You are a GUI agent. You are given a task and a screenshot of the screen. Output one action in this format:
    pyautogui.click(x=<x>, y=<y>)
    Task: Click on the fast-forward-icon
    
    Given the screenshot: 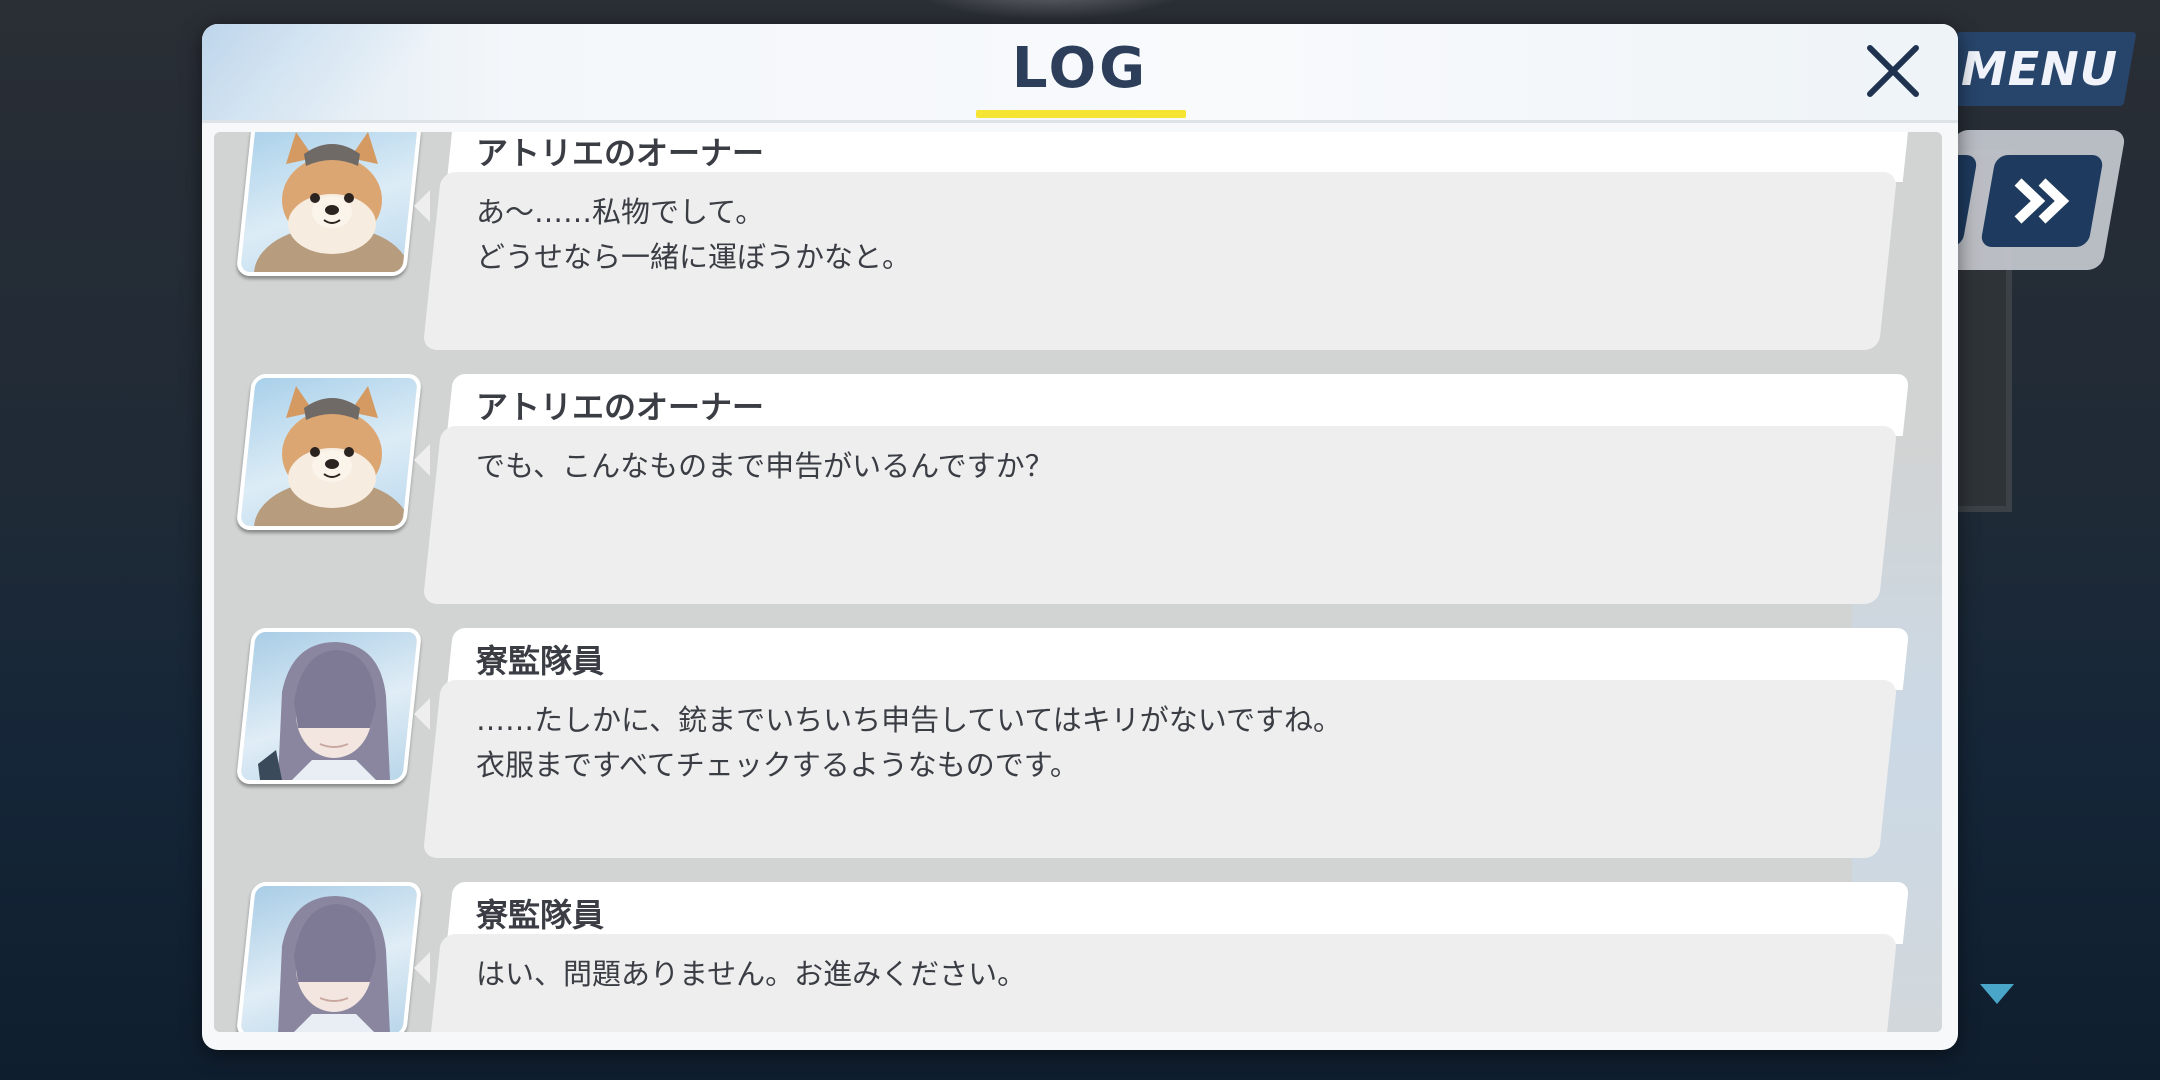 What is the action you would take?
    pyautogui.click(x=2042, y=201)
    